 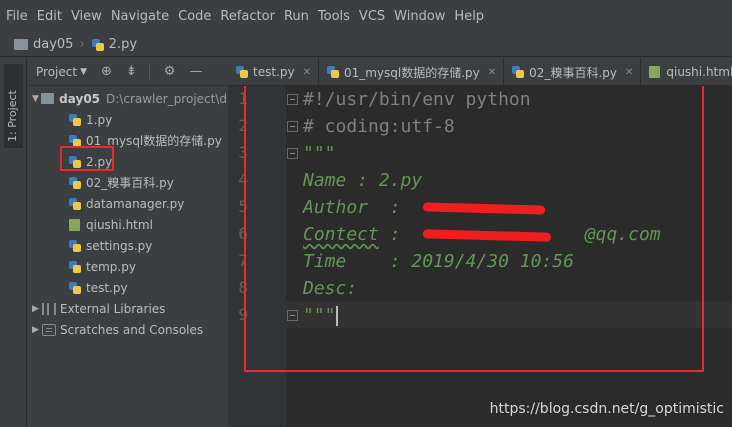 What do you see at coordinates (296, 16) in the screenshot?
I see `menu-run: Run` at bounding box center [296, 16].